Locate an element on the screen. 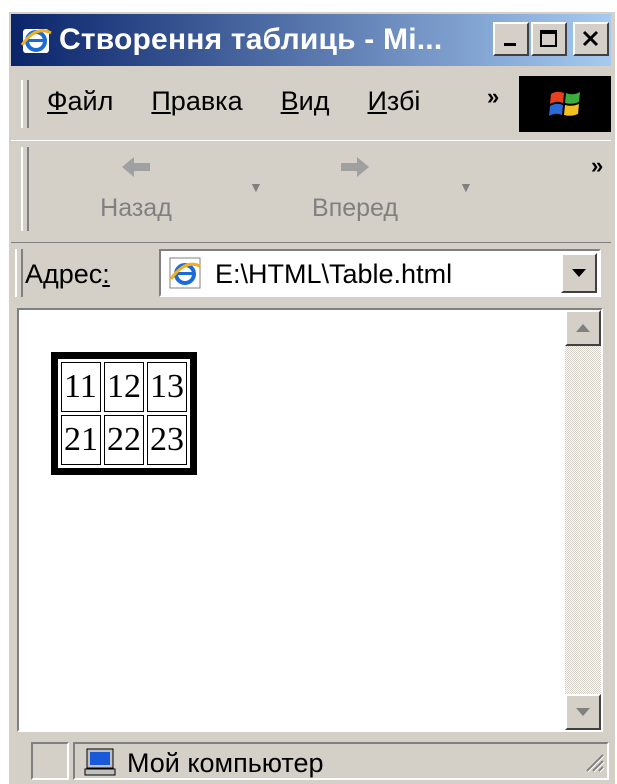  menu-edit: Правка is located at coordinates (196, 101).